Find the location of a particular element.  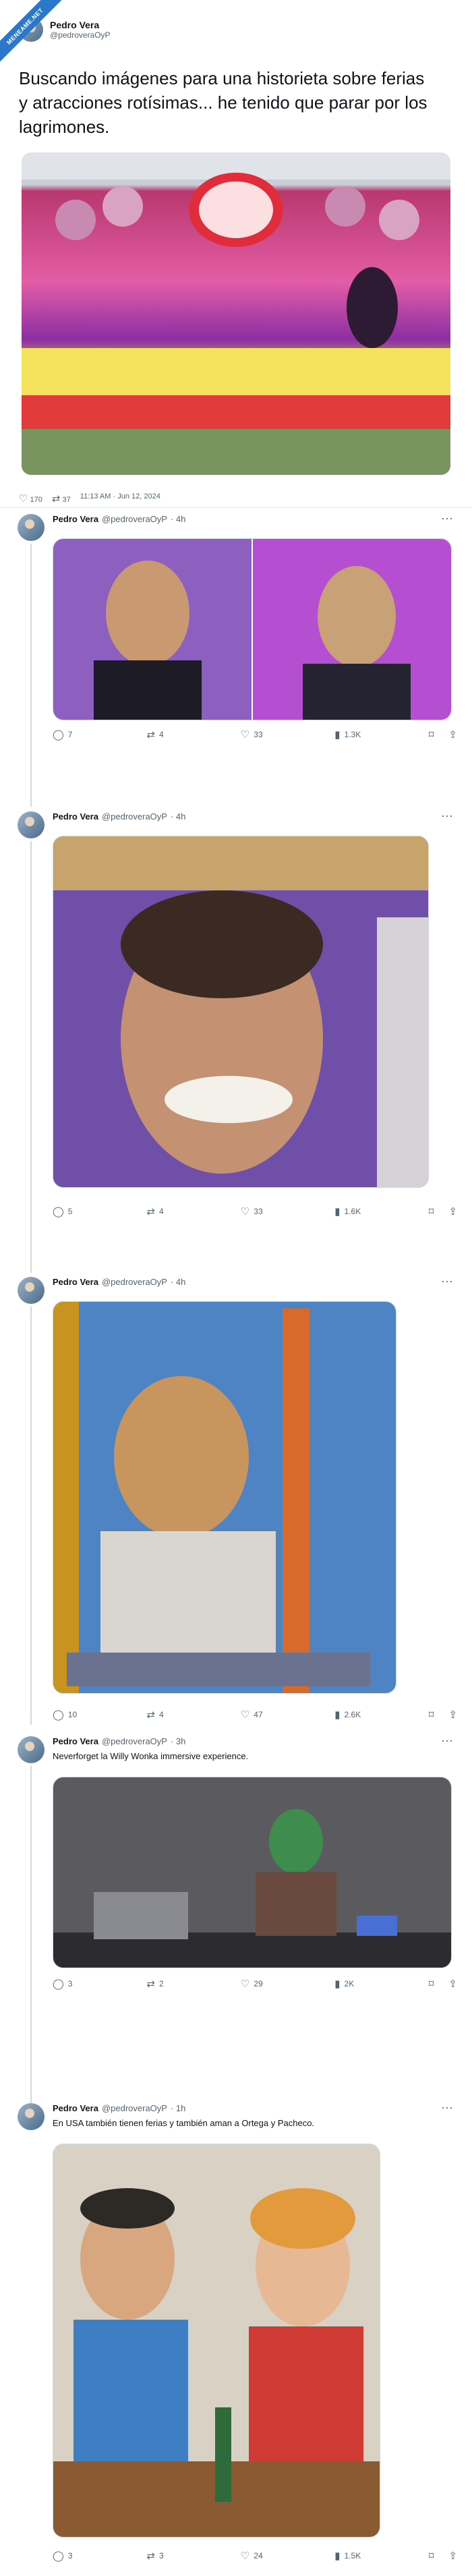

retweet-button: ⇄ 3 is located at coordinates (166, 2556).